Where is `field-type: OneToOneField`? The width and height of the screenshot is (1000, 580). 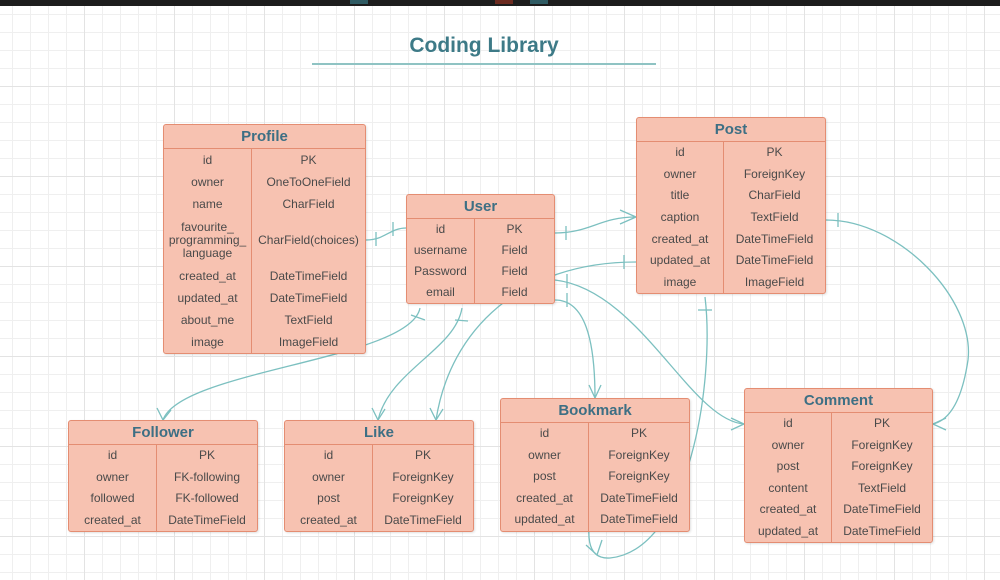
field-type: OneToOneField is located at coordinates (308, 181).